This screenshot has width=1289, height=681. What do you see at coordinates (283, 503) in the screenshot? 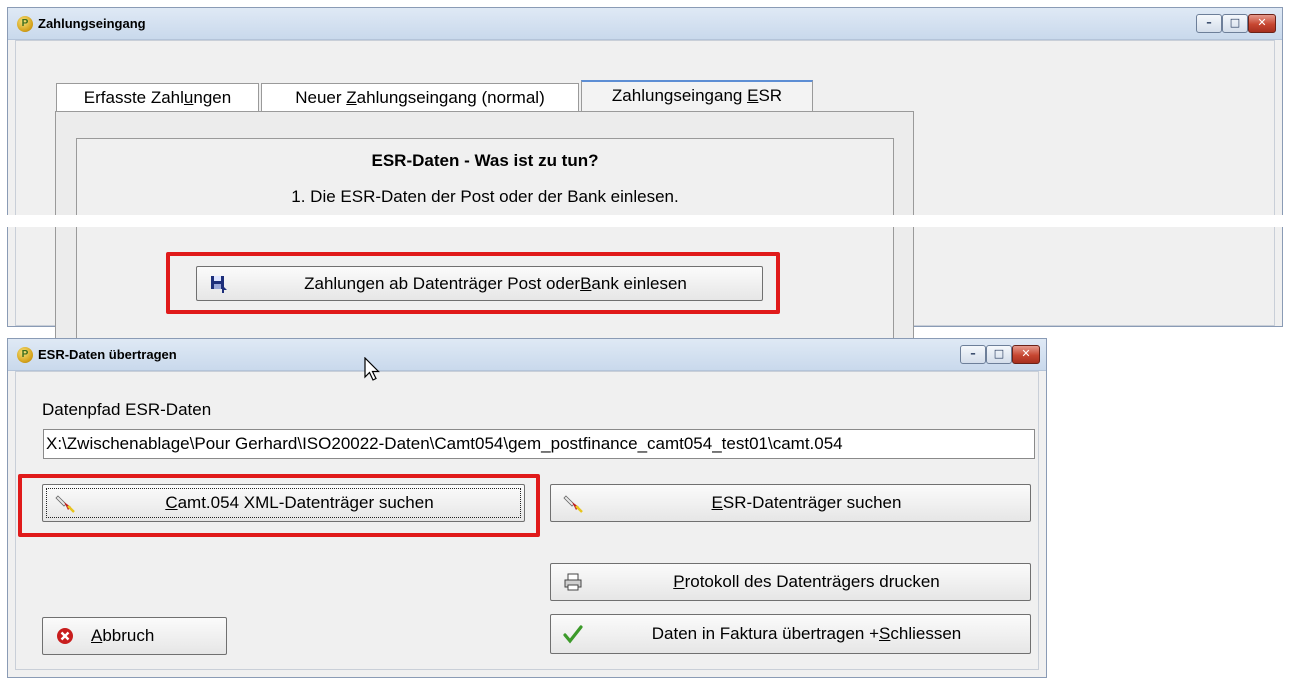
I see `camt-xml-search-button: Camt.054 XML-Datenträger suchen` at bounding box center [283, 503].